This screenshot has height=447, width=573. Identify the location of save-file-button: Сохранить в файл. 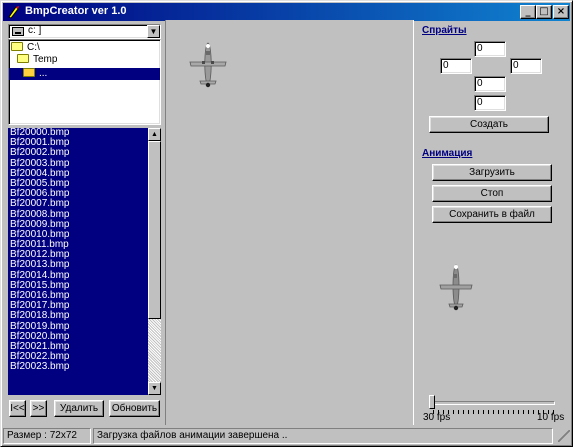
(492, 214).